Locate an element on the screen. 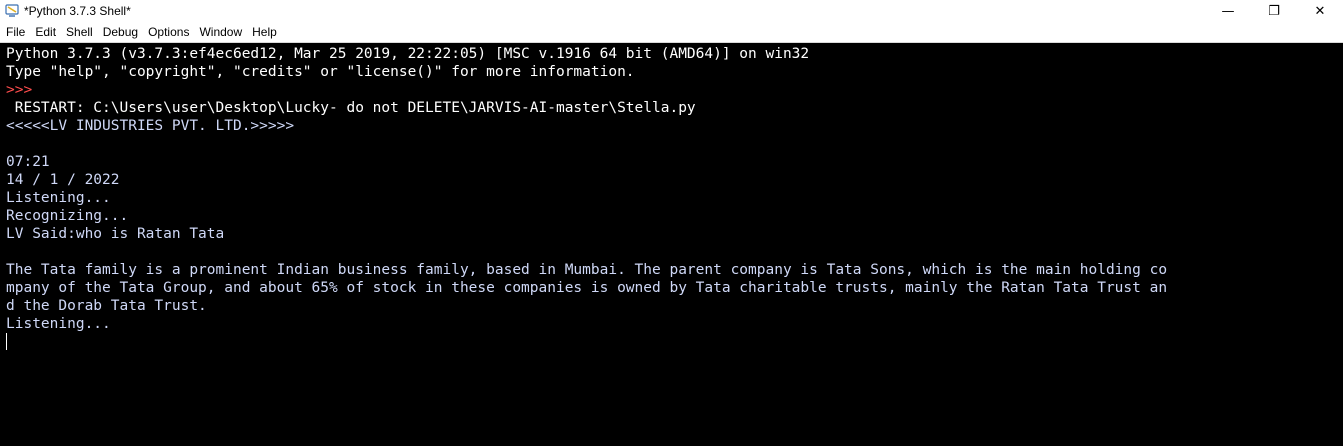  output-line: 14 / 1 / 2022 is located at coordinates (63, 180).